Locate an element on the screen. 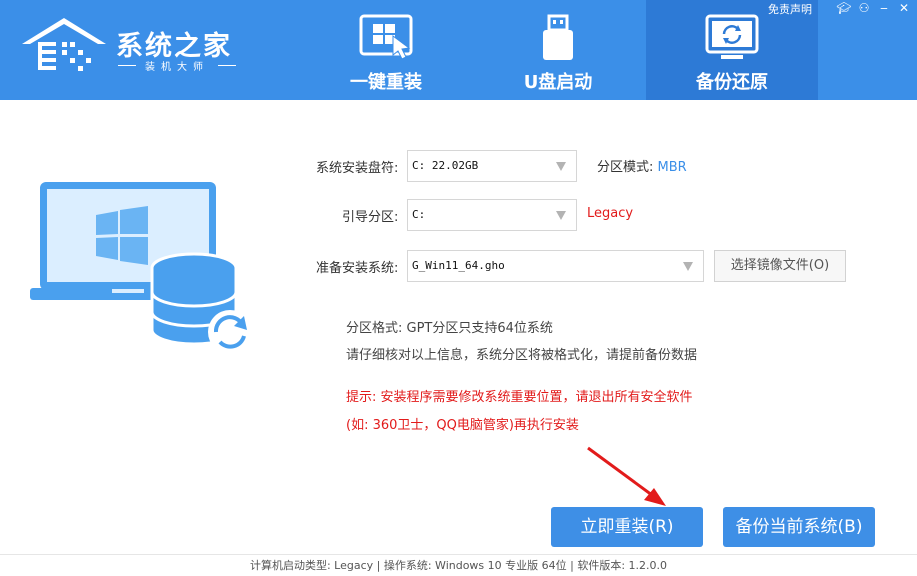 Image resolution: width=917 pixels, height=576 pixels. partition-mode: 分区模式: MBR is located at coordinates (642, 165).